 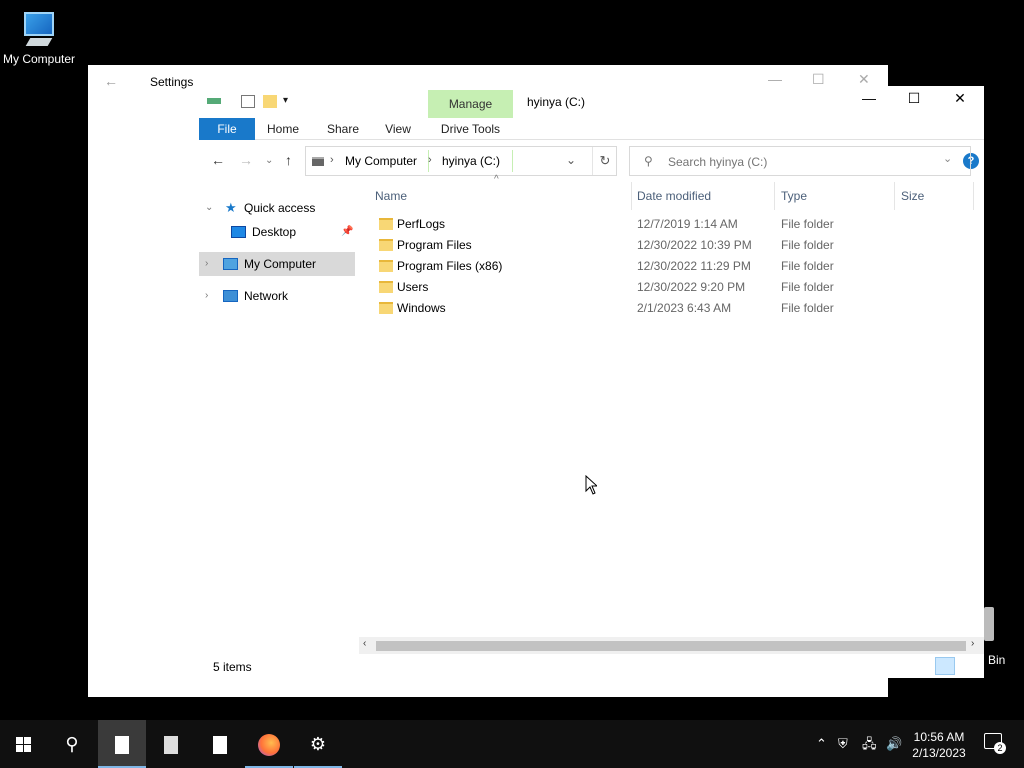 I want to click on address-bar: › My Computer › hyinya (C:) ⌄ ↻, so click(x=461, y=161).